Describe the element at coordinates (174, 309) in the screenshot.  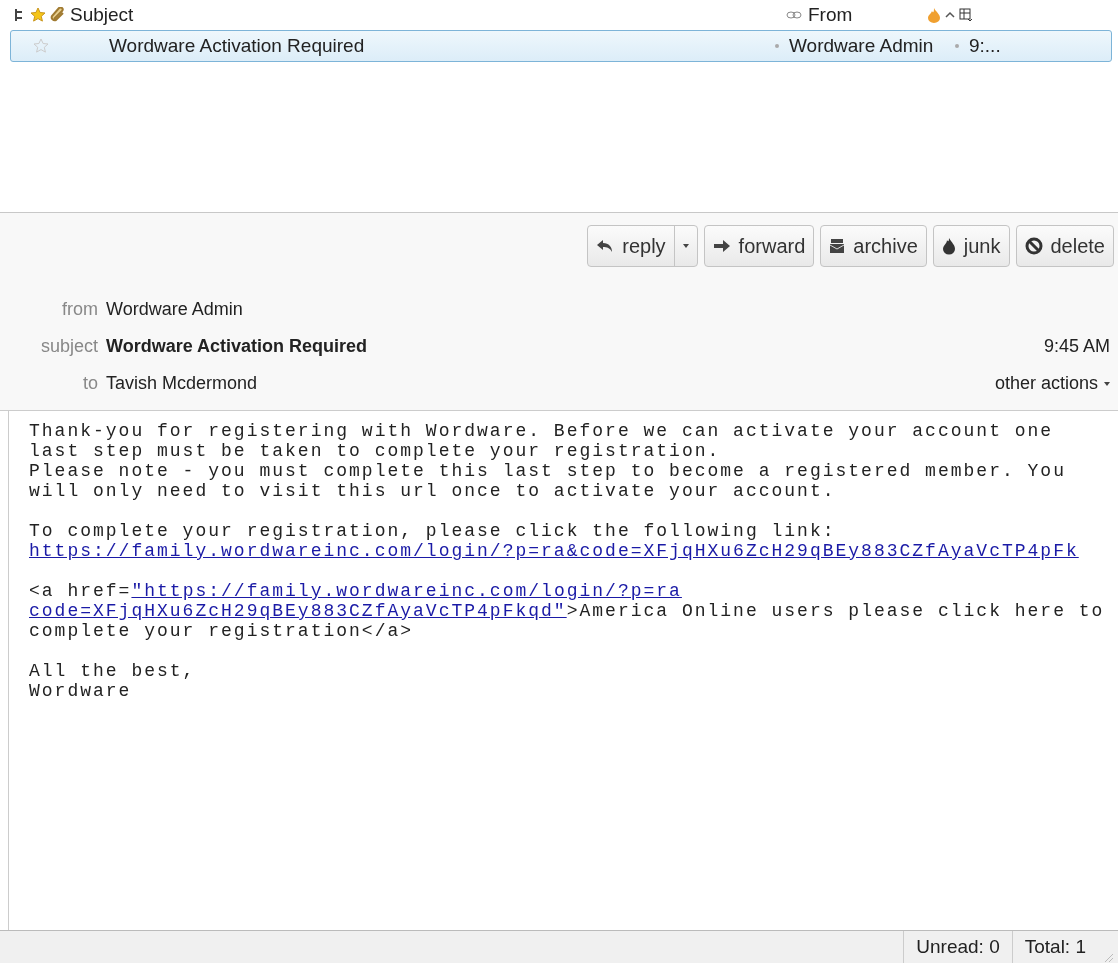
I see `field-value: Wordware Admin` at that location.